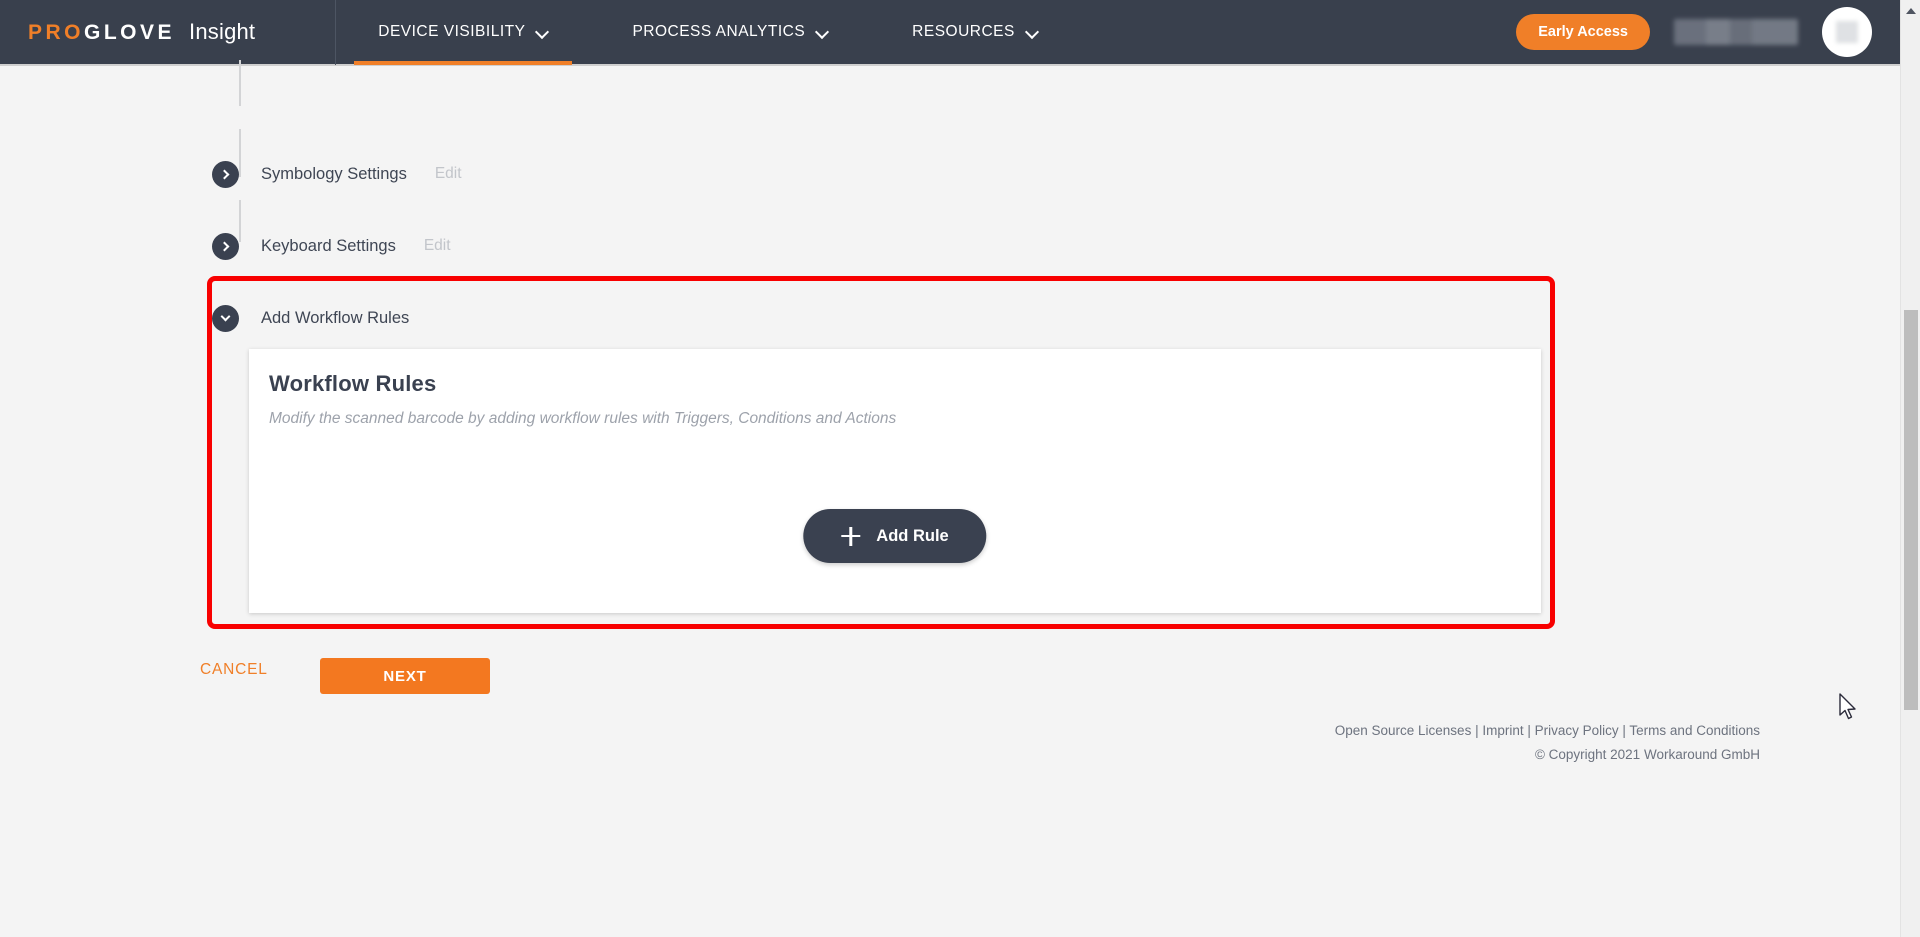 This screenshot has width=1920, height=937. Describe the element at coordinates (1403, 730) in the screenshot. I see `footer-link-open-source-licenses: Open Source Licenses` at that location.